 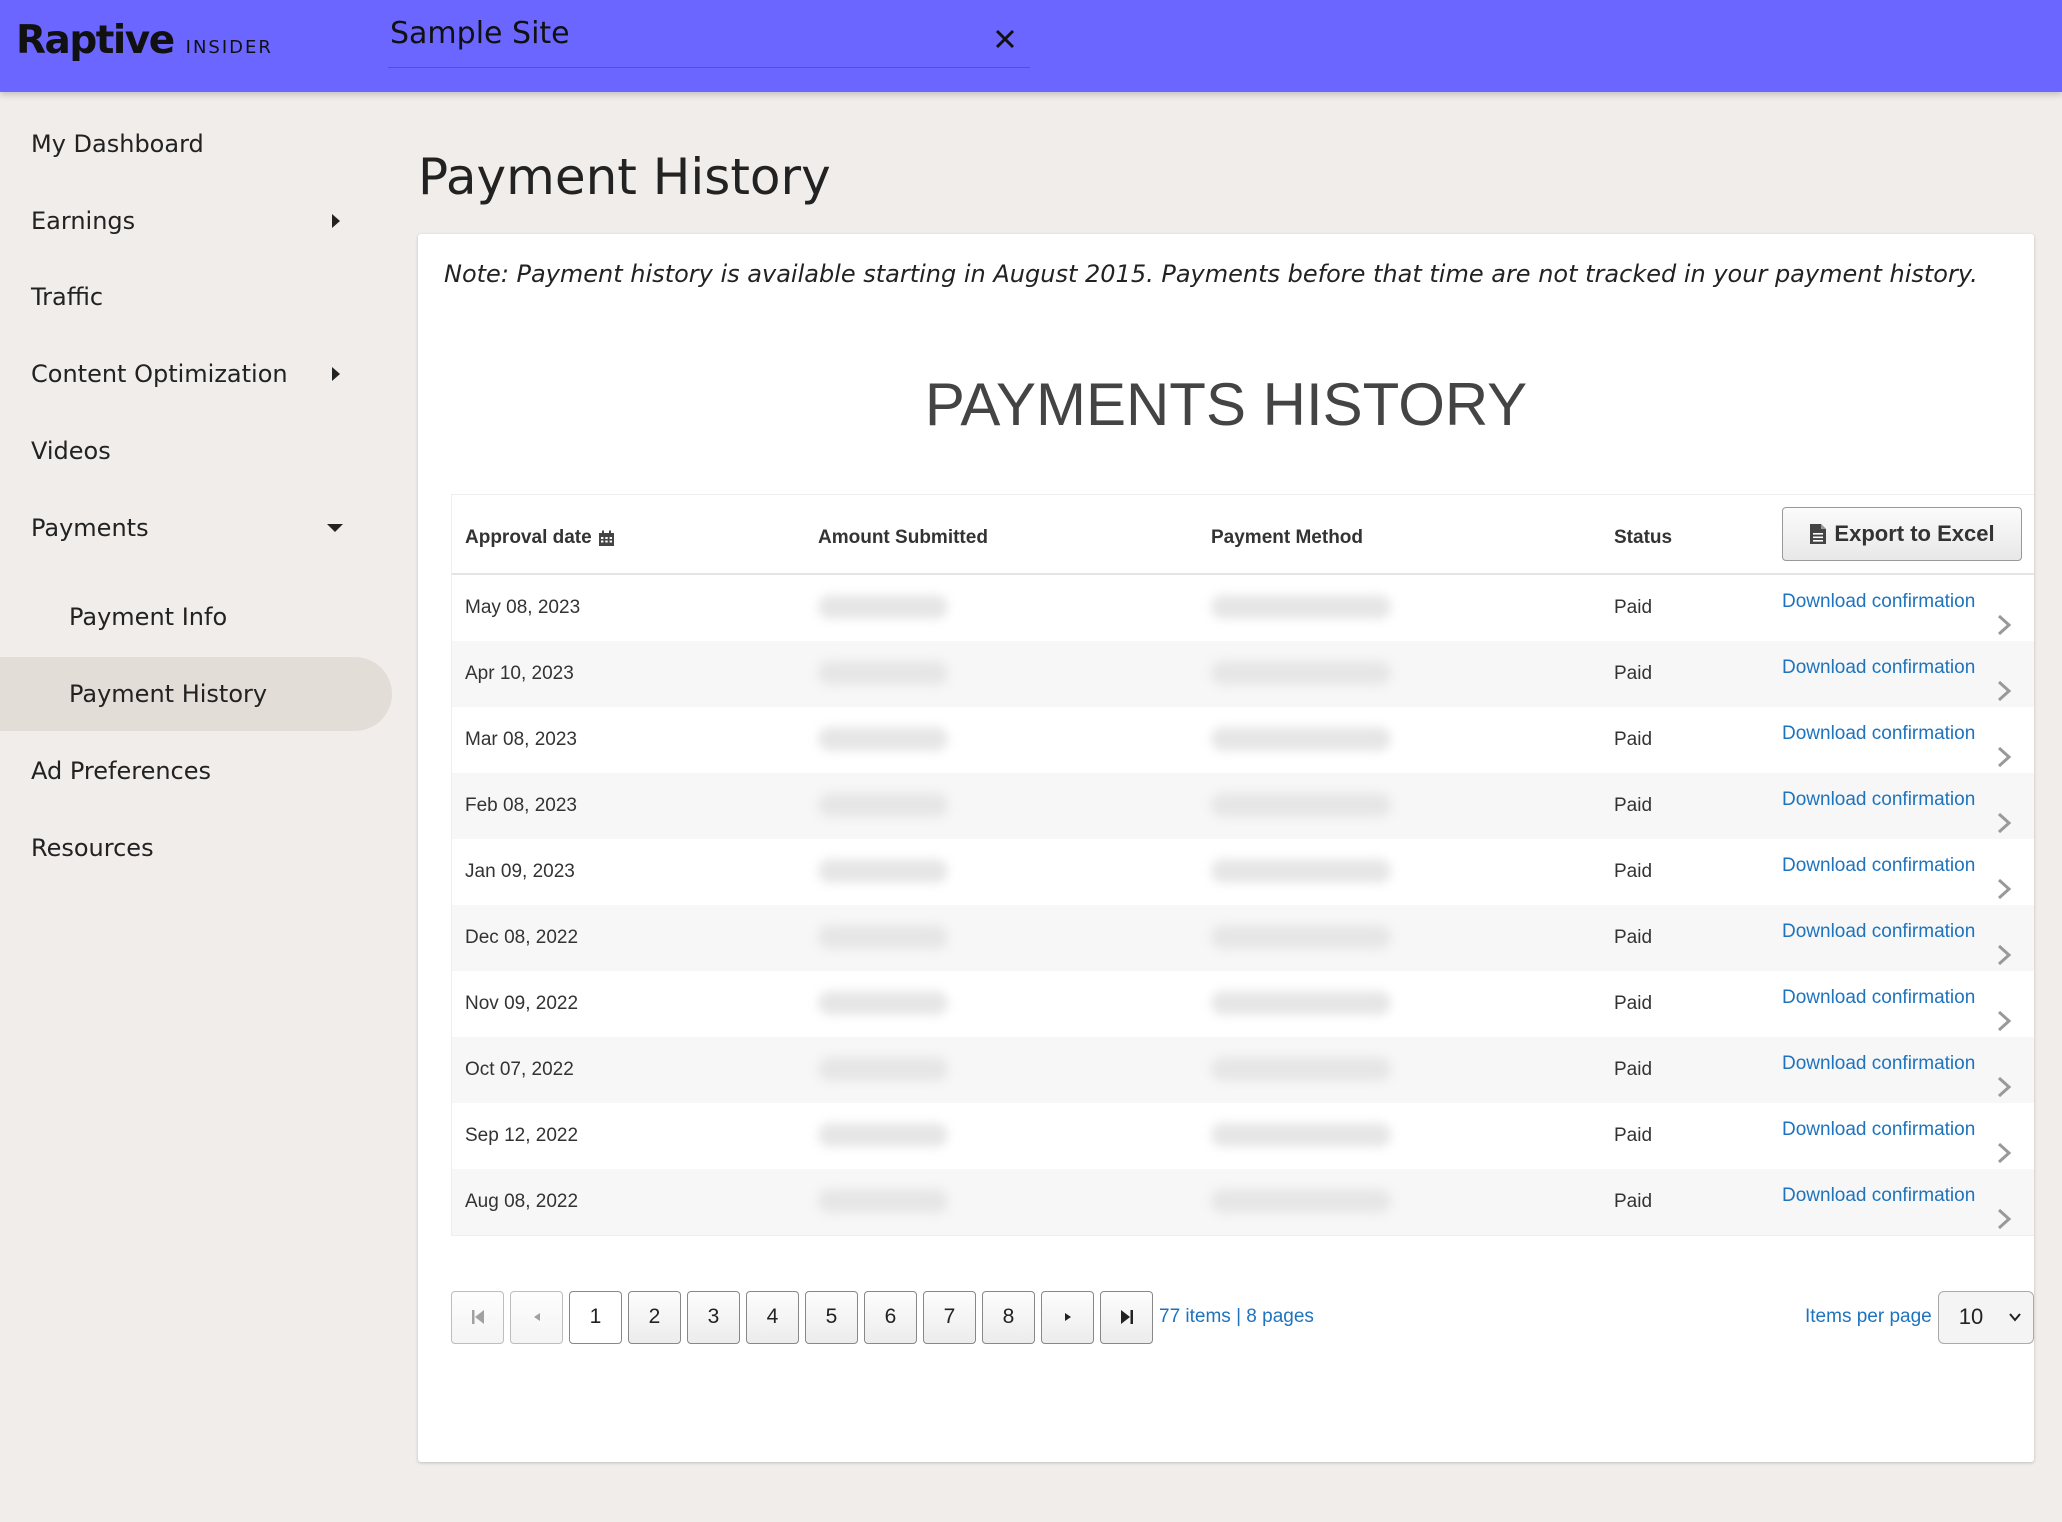 I want to click on logo-insider-label: INSIDER, so click(x=229, y=47).